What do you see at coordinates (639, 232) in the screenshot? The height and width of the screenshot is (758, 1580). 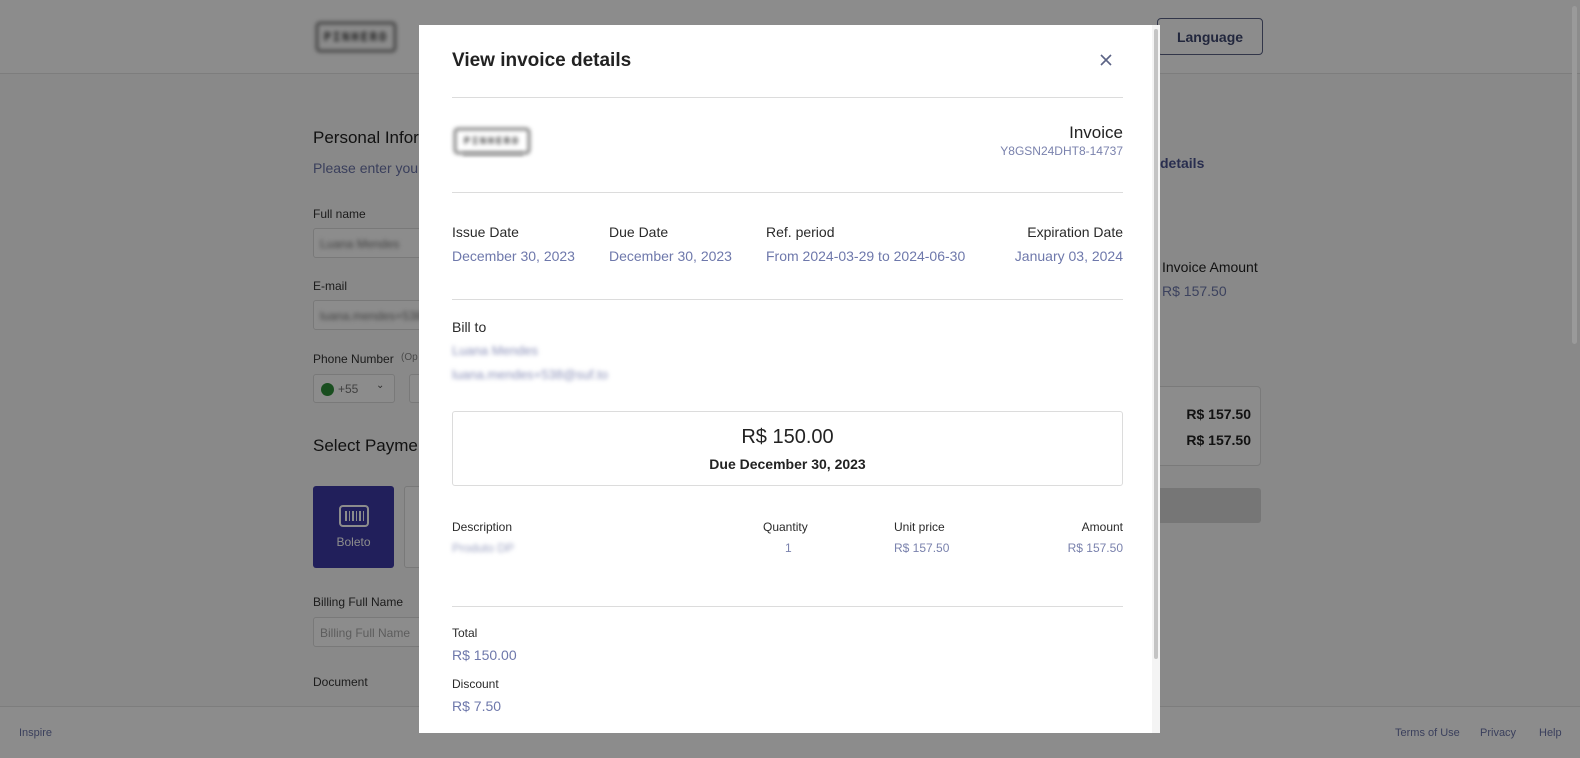 I see `due-date-label: Due Date` at bounding box center [639, 232].